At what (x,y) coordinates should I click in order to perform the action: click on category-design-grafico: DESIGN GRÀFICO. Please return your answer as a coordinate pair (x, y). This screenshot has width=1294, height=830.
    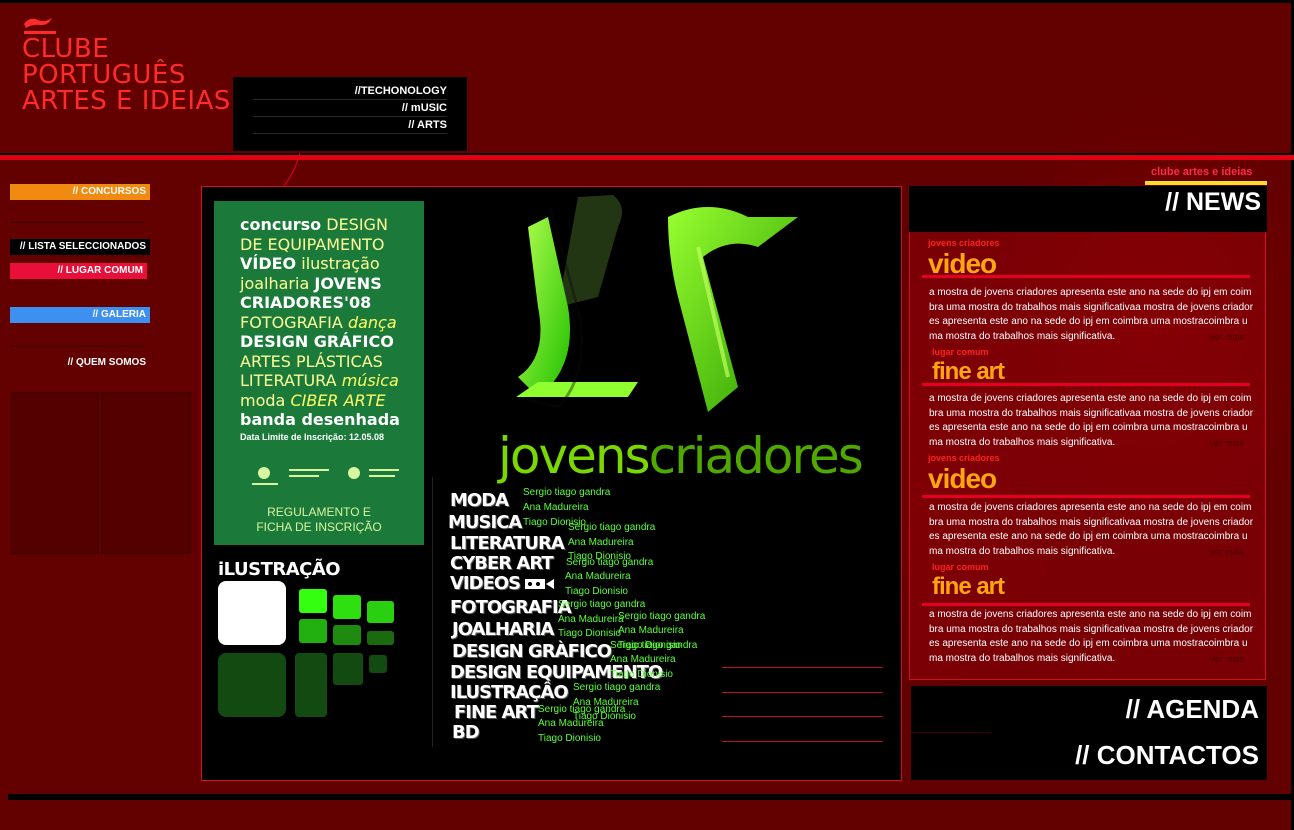
    Looking at the image, I should click on (532, 651).